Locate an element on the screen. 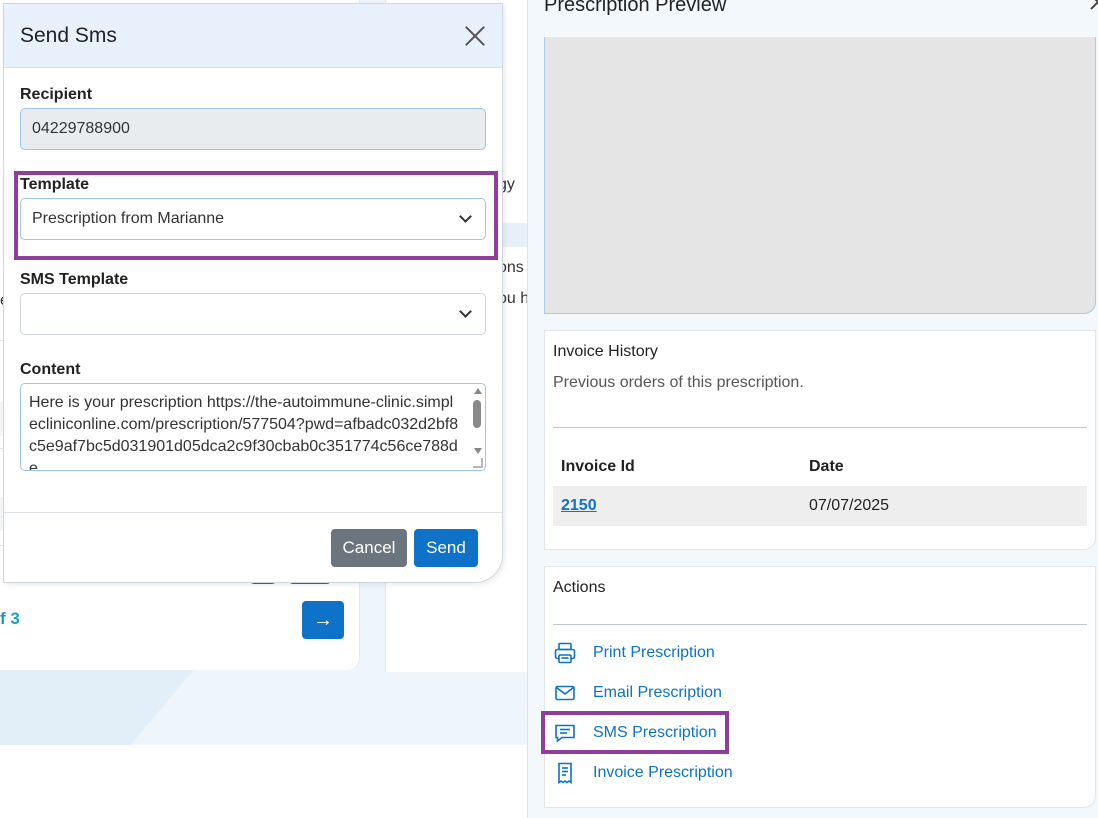 This screenshot has width=1098, height=818. invoice-history-subtitle: Previous orders of this prescription. is located at coordinates (678, 382).